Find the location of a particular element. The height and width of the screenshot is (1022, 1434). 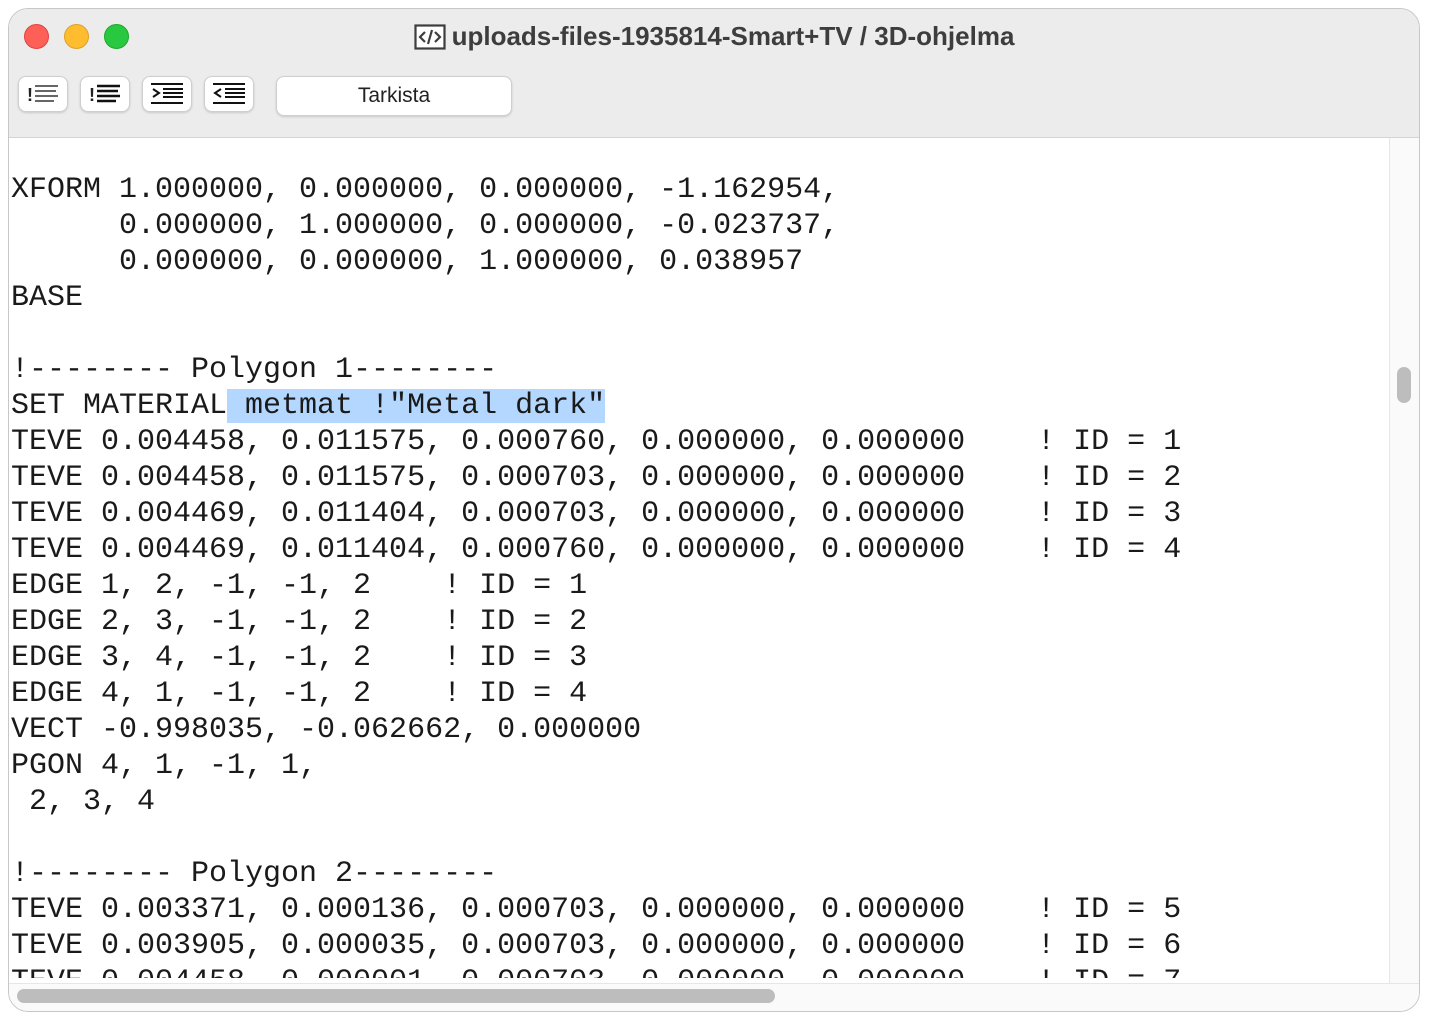

outdent-button is located at coordinates (229, 94).